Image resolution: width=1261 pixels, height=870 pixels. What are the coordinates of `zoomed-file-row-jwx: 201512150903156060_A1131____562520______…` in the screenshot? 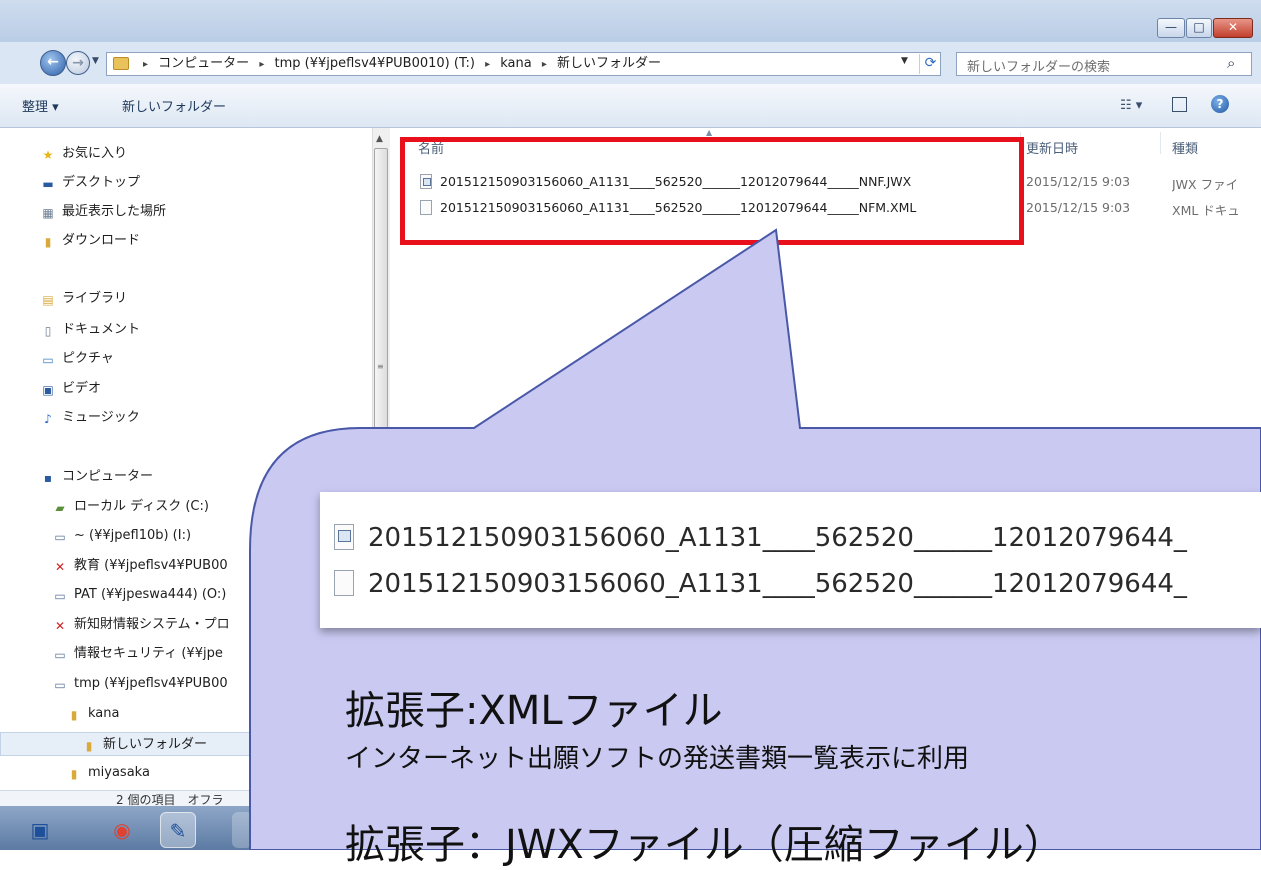 It's located at (760, 538).